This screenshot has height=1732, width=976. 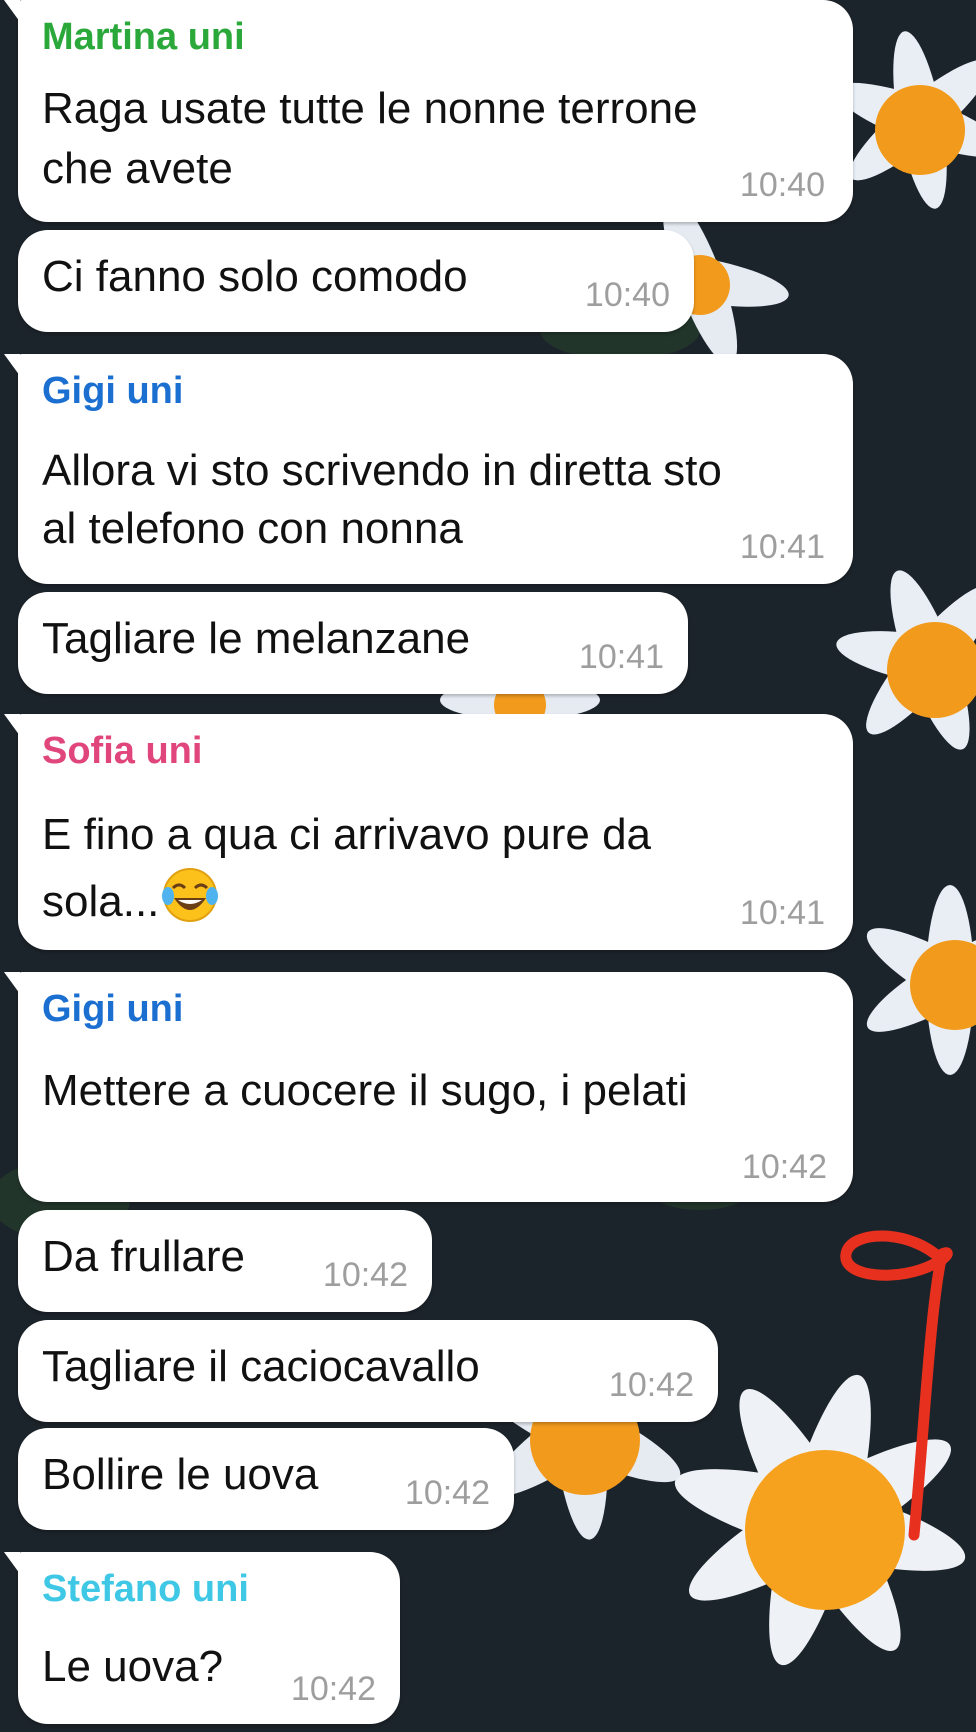 I want to click on message-bubble: Bollire le uova 10:42, so click(x=266, y=1479).